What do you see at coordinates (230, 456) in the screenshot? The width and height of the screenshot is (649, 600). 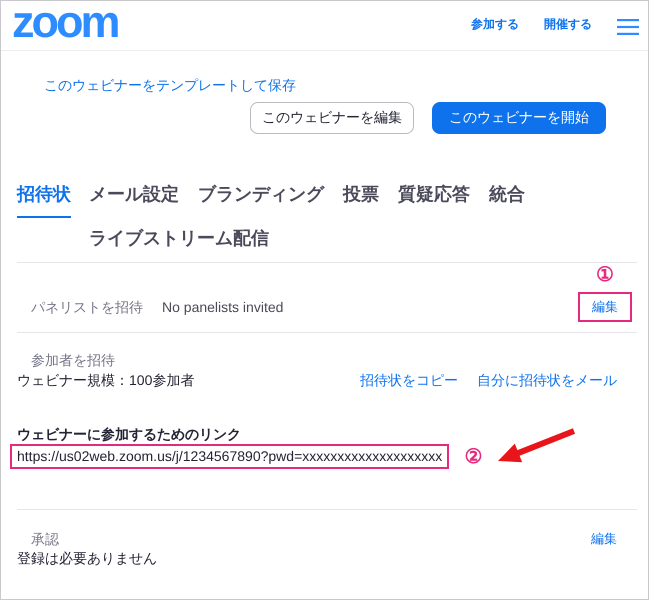 I see `join-url: https://us02web.zoom.us/j/1234567890?pwd=xxxxxxxxxxxxxxxxxxxx` at bounding box center [230, 456].